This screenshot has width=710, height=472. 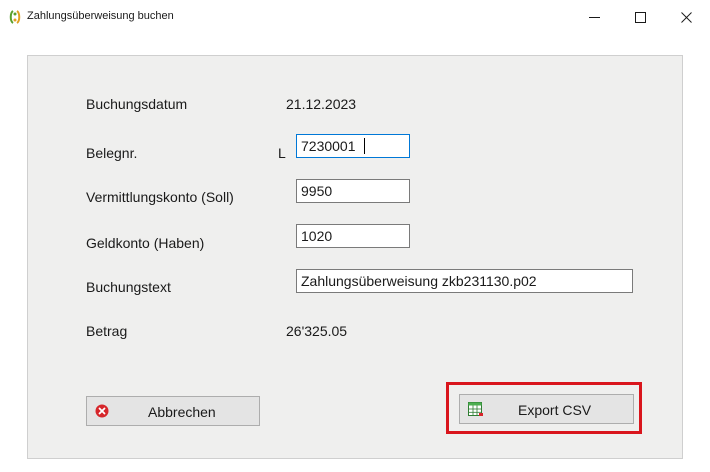 I want to click on maximize-button, so click(x=640, y=17).